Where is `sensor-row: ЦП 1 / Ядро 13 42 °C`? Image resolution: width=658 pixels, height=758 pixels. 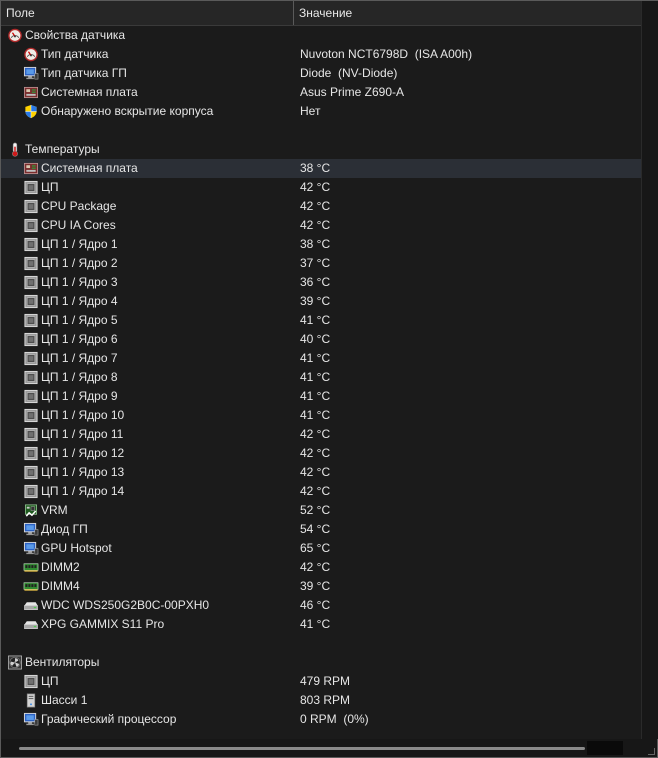 sensor-row: ЦП 1 / Ядро 13 42 °C is located at coordinates (321, 472).